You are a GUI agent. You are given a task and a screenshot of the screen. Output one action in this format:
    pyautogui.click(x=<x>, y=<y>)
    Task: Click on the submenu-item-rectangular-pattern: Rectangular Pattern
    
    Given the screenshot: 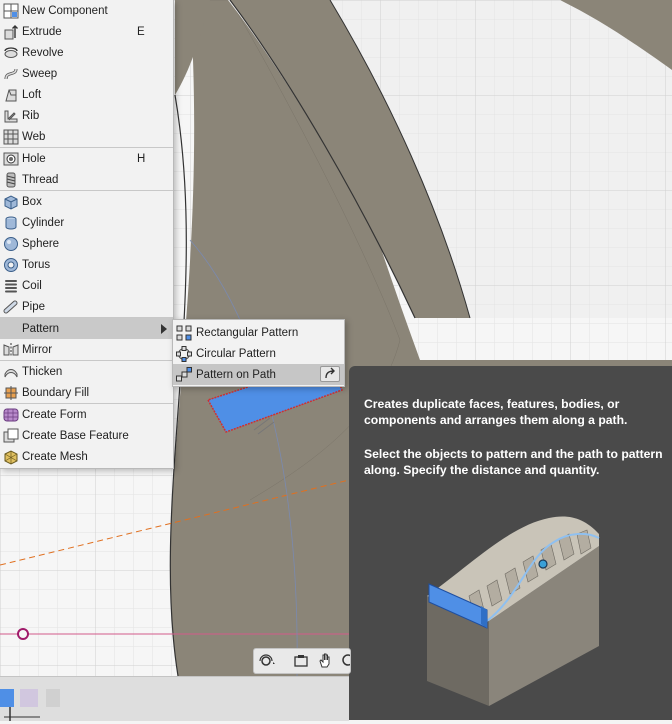 What is the action you would take?
    pyautogui.click(x=258, y=332)
    